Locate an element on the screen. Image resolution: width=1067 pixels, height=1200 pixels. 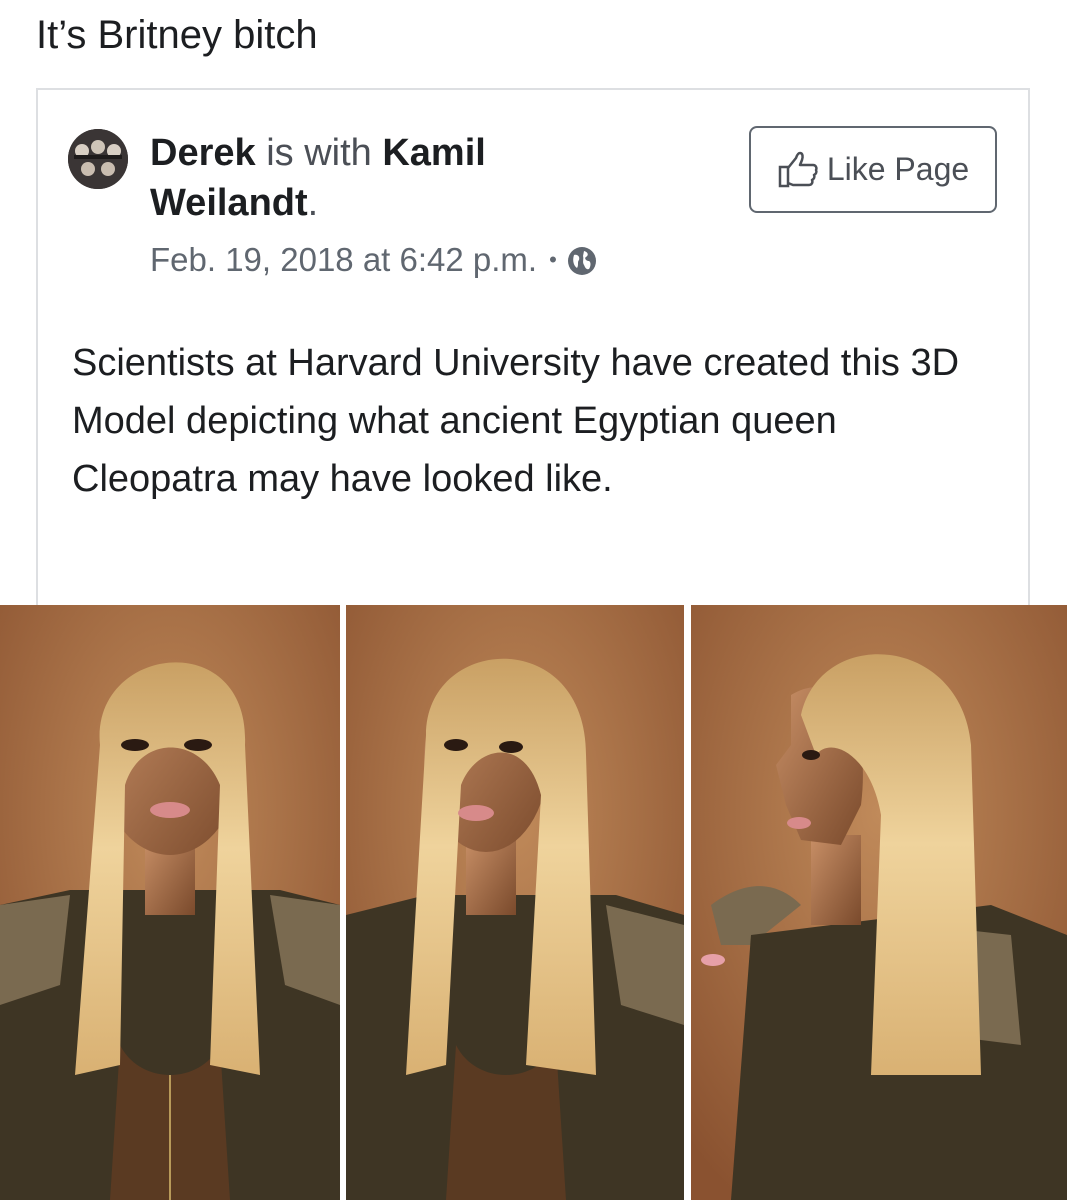
meme-caption: It’s Britney bitch is located at coordinates (177, 35).